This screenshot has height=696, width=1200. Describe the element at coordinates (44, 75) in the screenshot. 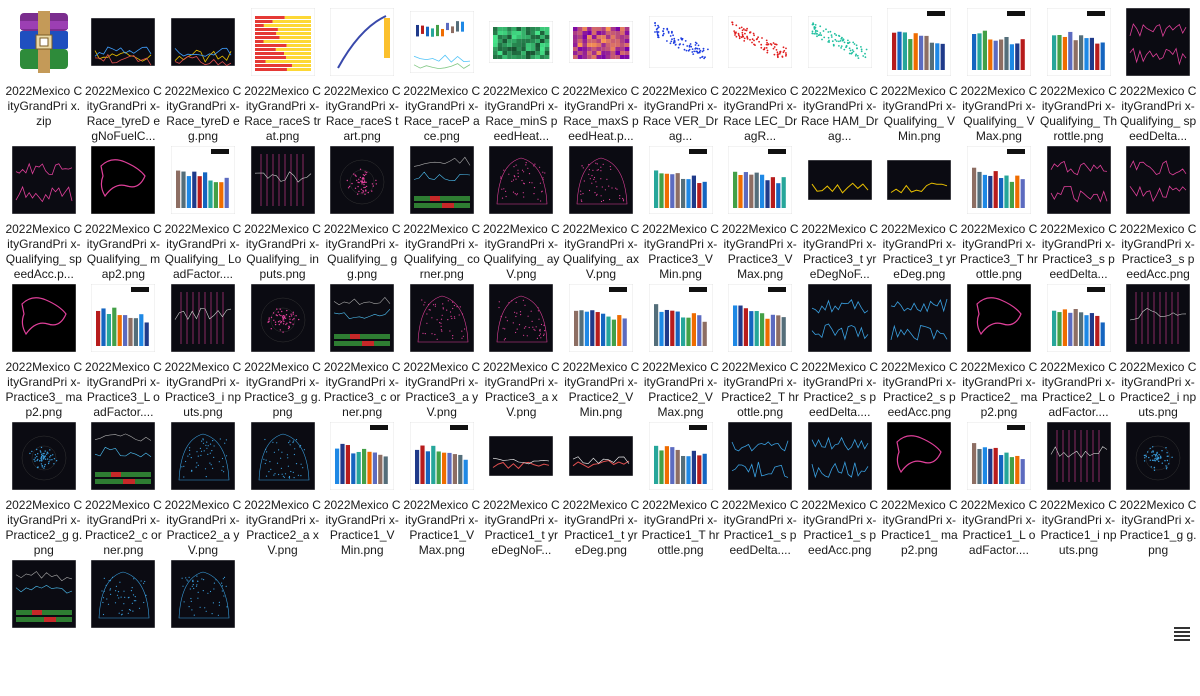

I see `file-item: 2022Mexico CityGrandPri x.zip` at that location.